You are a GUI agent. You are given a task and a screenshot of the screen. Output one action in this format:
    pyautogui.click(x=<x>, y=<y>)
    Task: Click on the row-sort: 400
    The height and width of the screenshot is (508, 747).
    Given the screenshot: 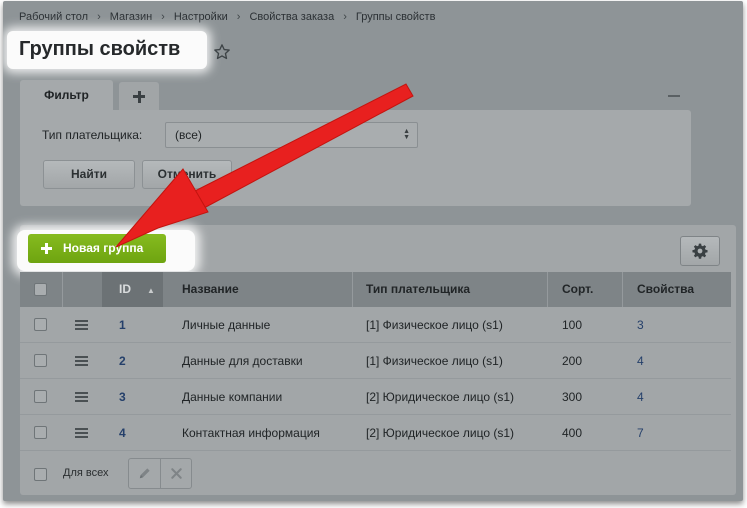 What is the action you would take?
    pyautogui.click(x=572, y=433)
    